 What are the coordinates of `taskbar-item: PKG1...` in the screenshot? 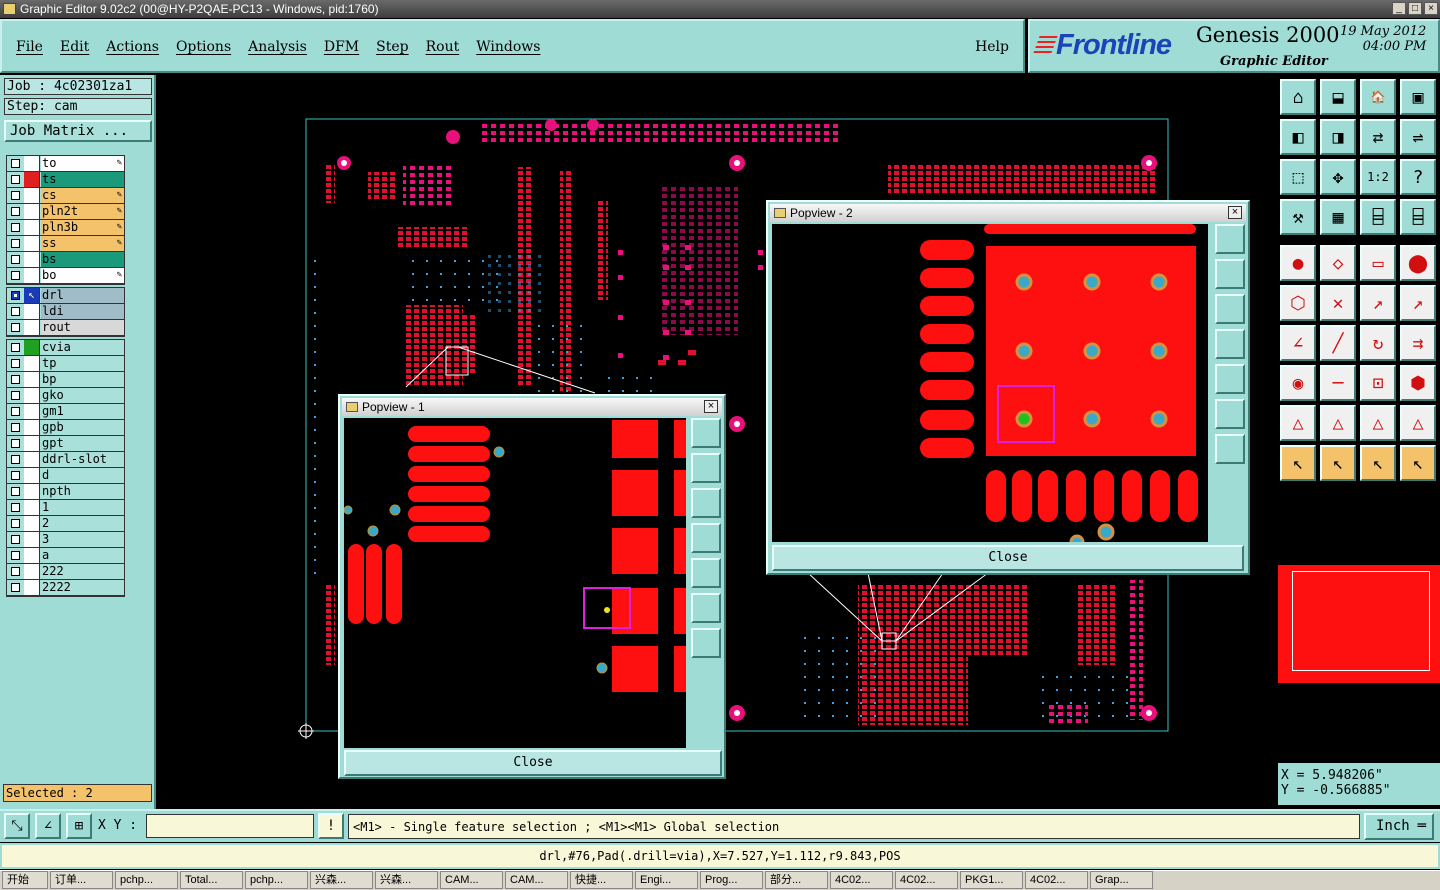 It's located at (991, 880).